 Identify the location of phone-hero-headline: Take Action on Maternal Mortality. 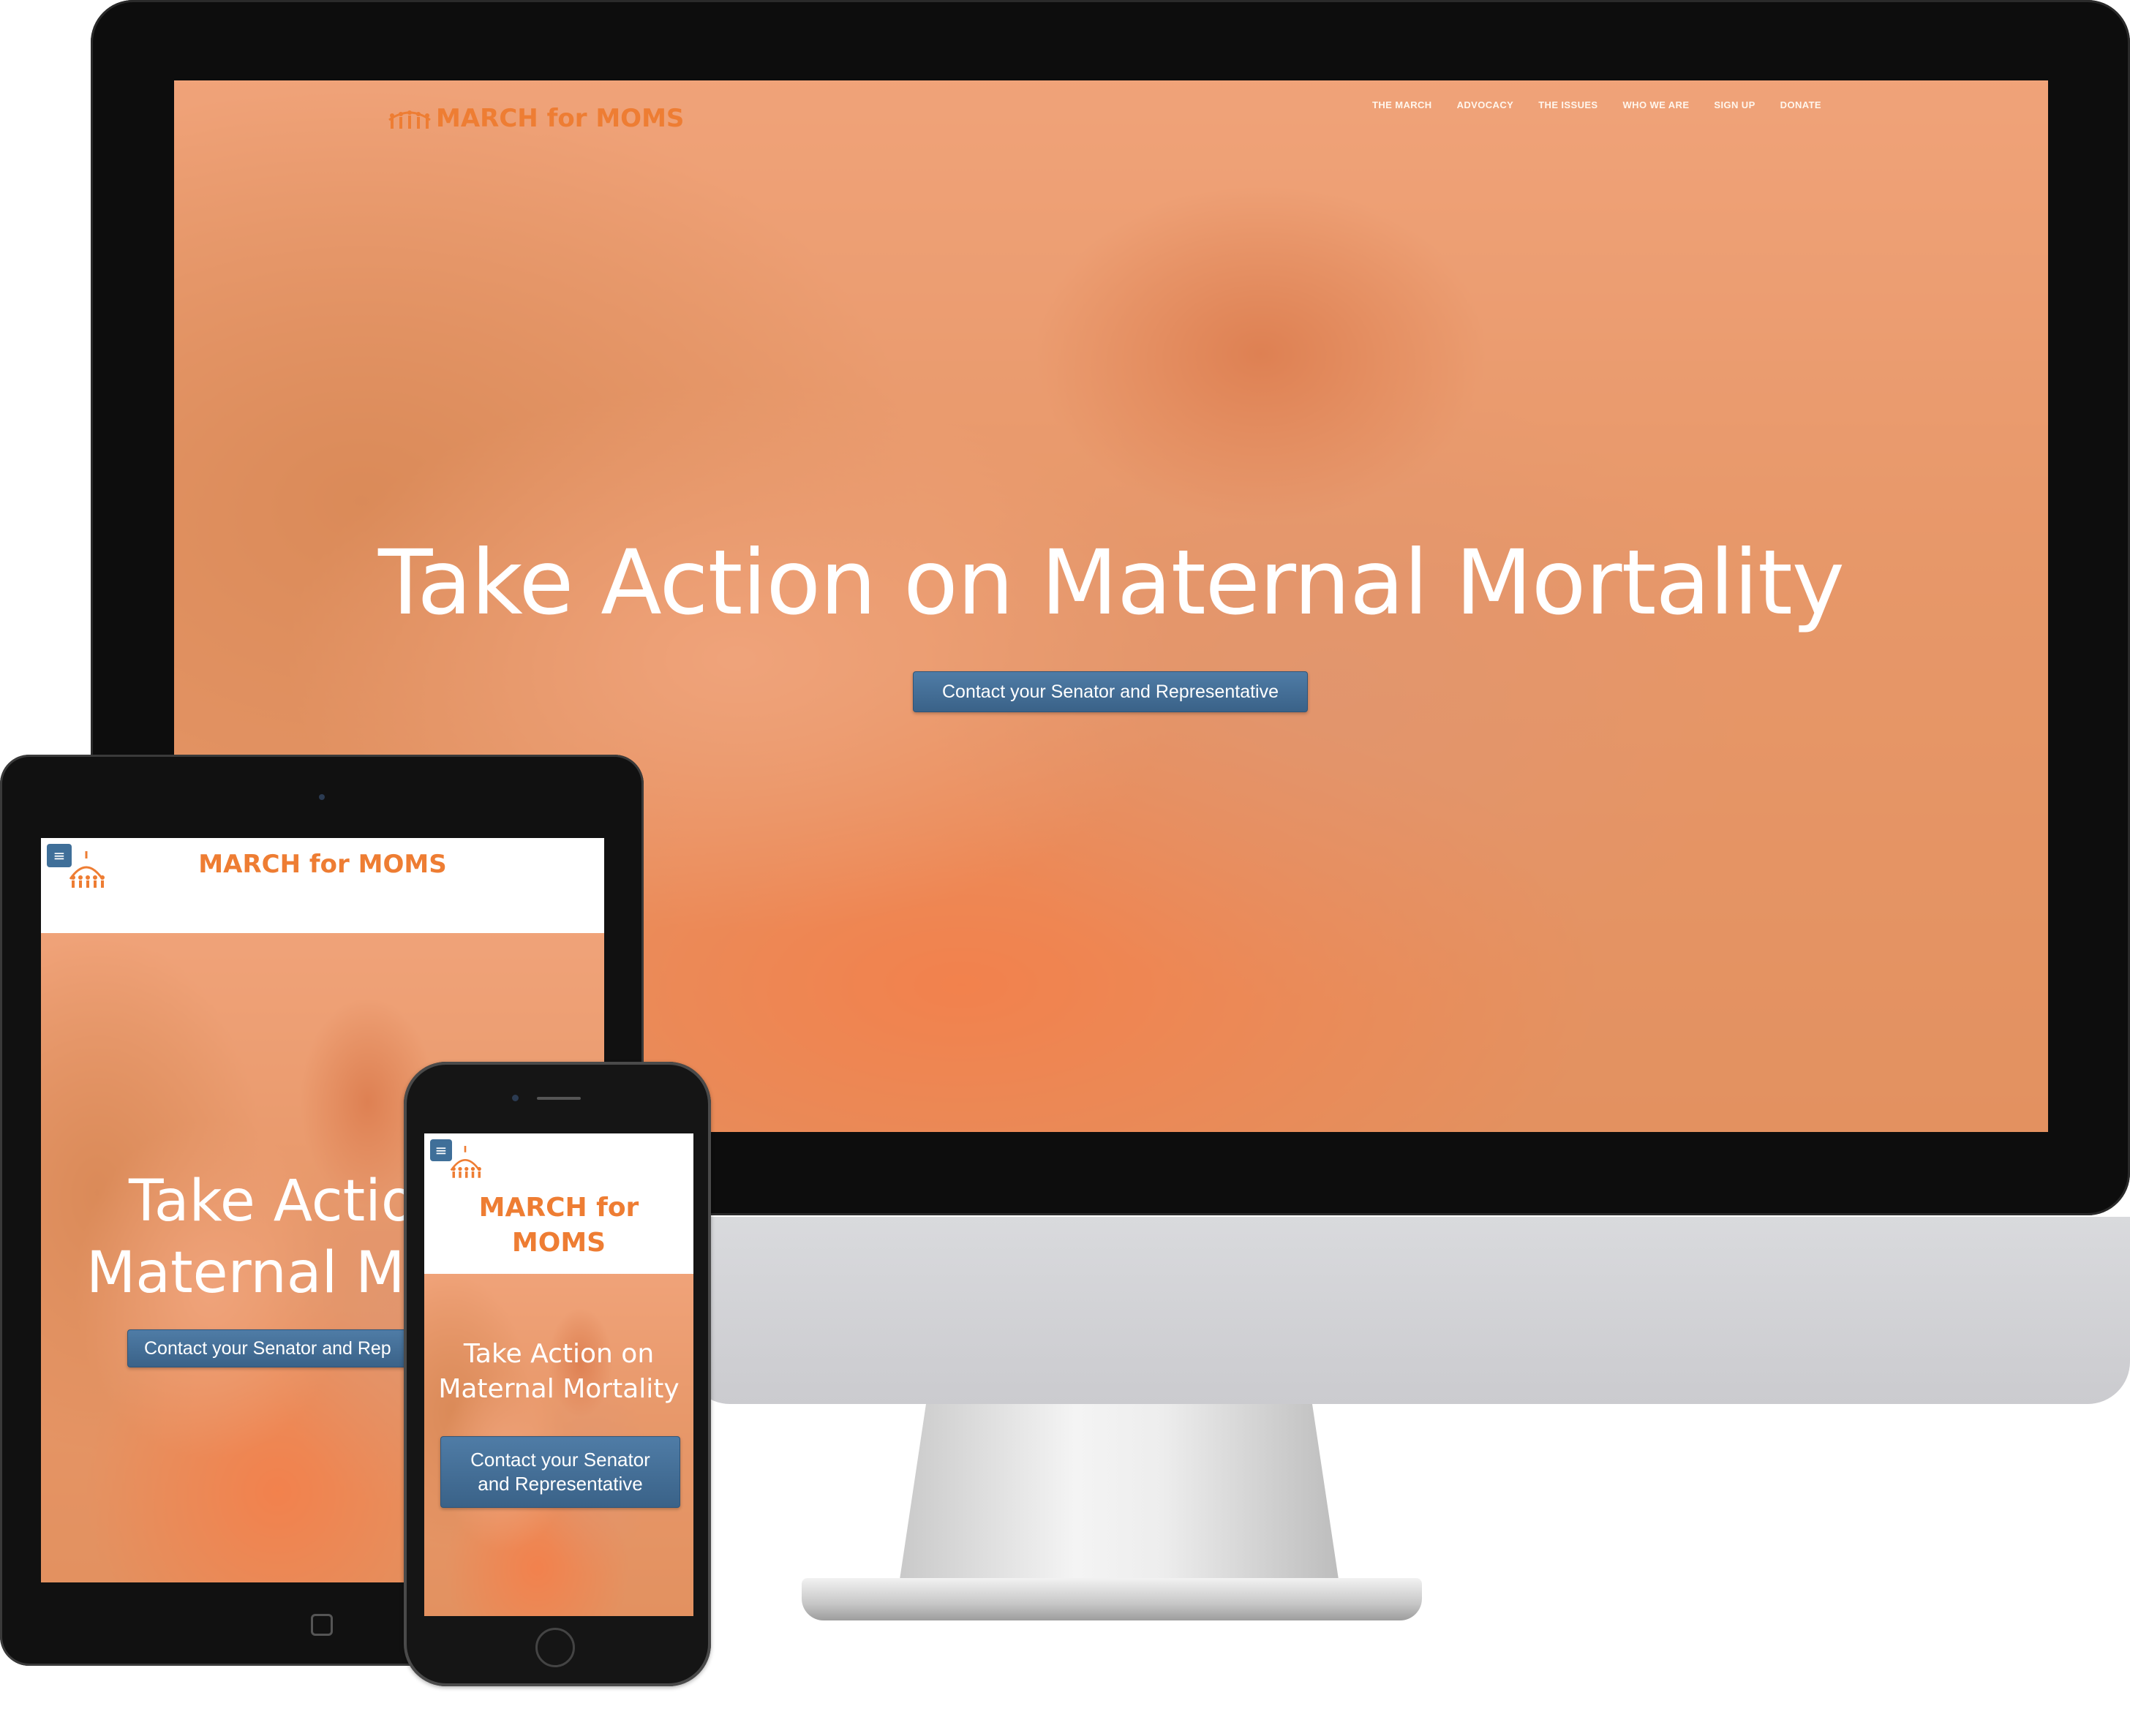
(558, 1372).